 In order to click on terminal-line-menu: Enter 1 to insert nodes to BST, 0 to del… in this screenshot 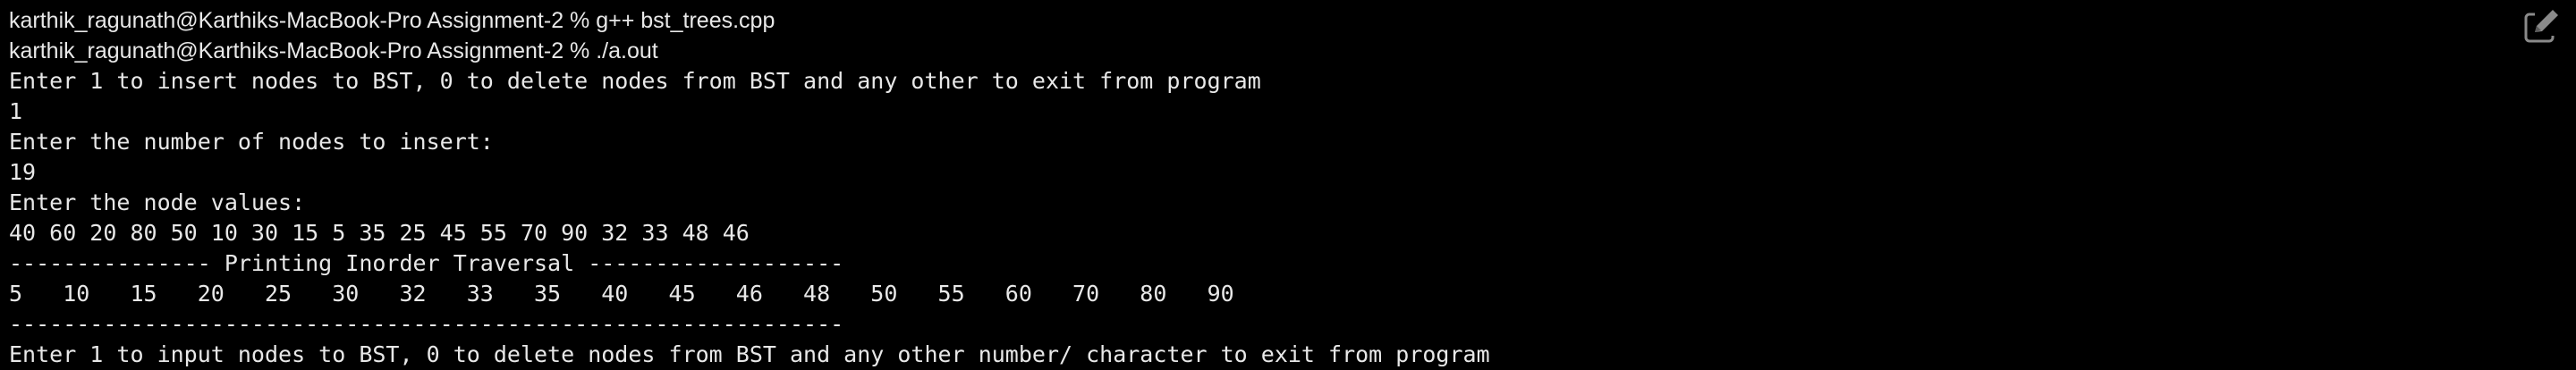, I will do `click(635, 81)`.